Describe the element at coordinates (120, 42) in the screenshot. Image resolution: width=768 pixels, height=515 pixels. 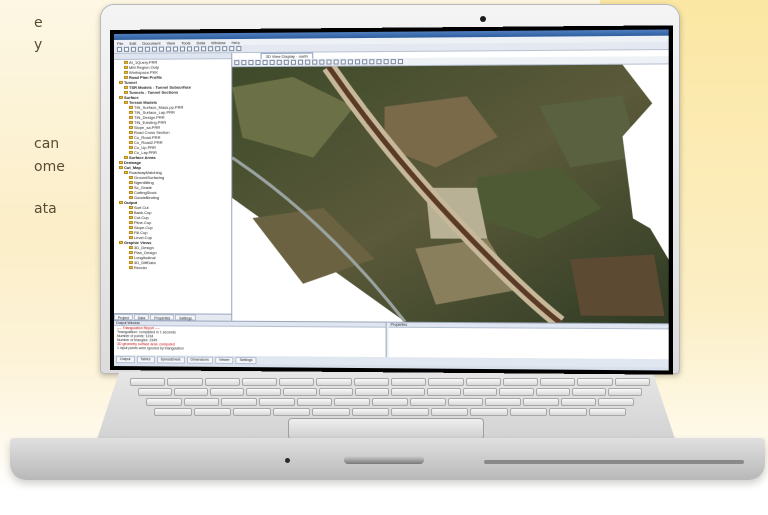
I see `menu-item: File` at that location.